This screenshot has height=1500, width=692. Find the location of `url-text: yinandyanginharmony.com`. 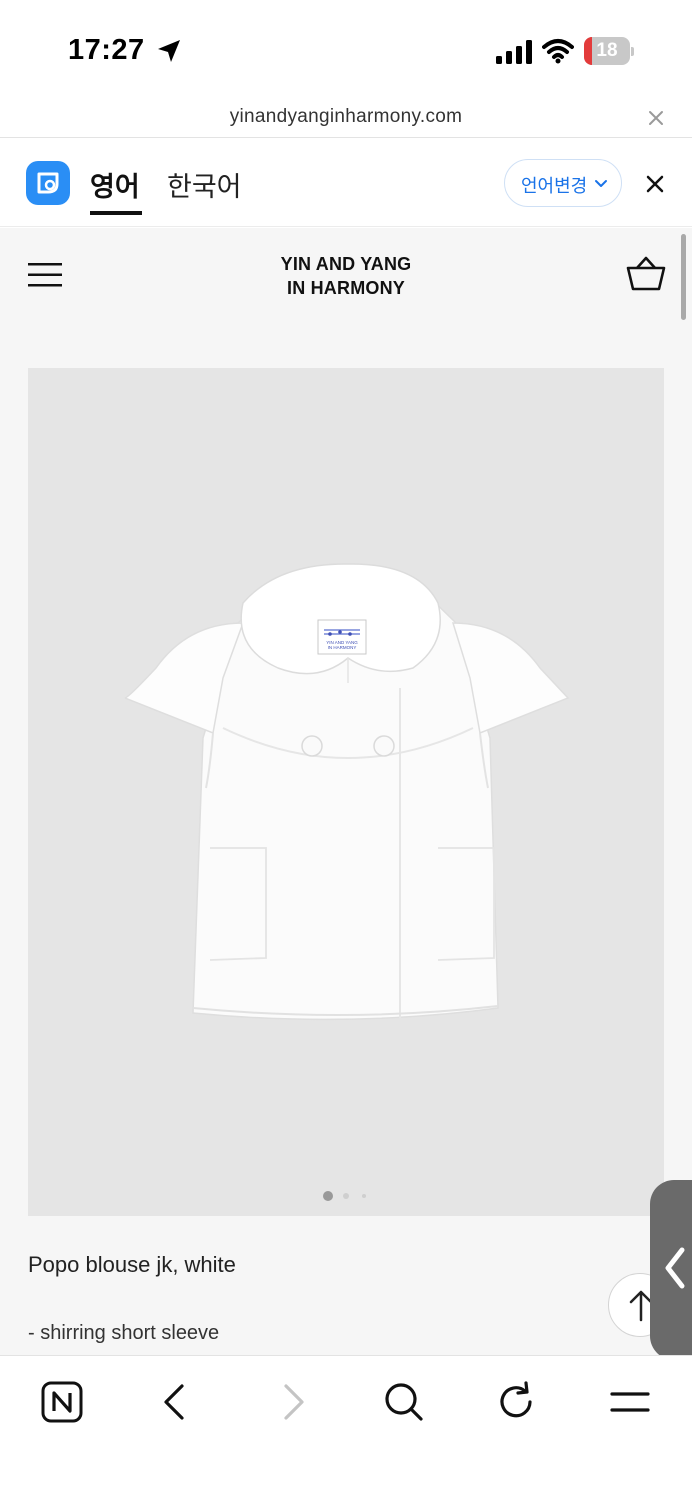

url-text: yinandyanginharmony.com is located at coordinates (346, 117).